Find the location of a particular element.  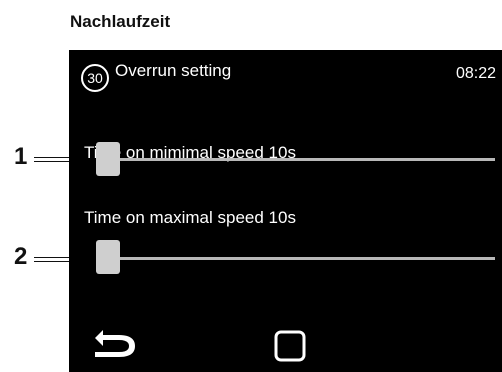

callout-2: 2 is located at coordinates (21, 256).